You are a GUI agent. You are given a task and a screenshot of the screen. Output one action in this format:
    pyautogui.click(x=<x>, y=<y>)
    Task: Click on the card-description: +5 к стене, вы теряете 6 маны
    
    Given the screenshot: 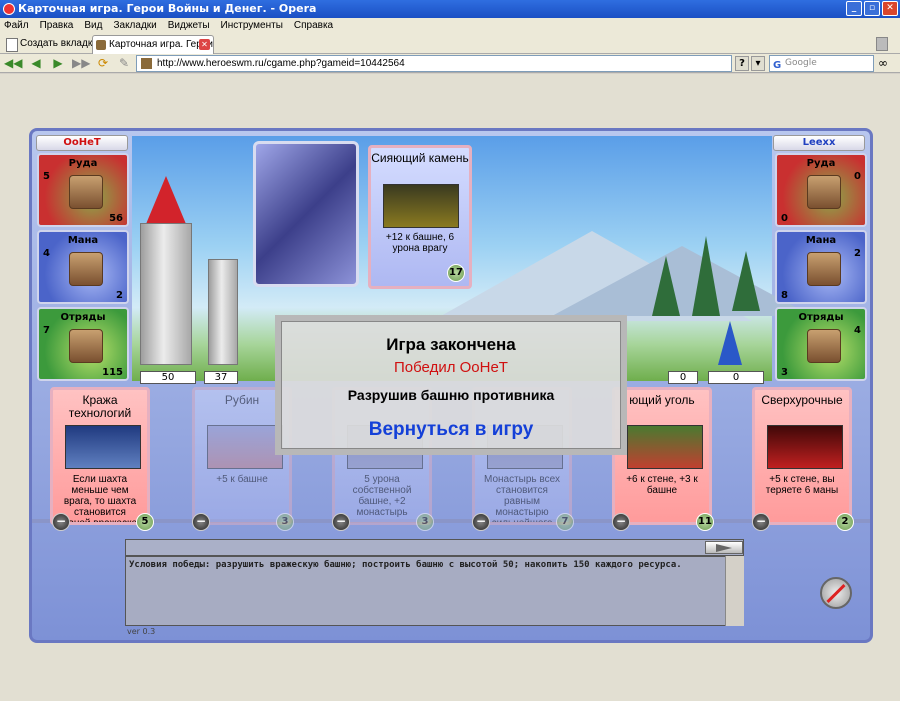 What is the action you would take?
    pyautogui.click(x=802, y=485)
    